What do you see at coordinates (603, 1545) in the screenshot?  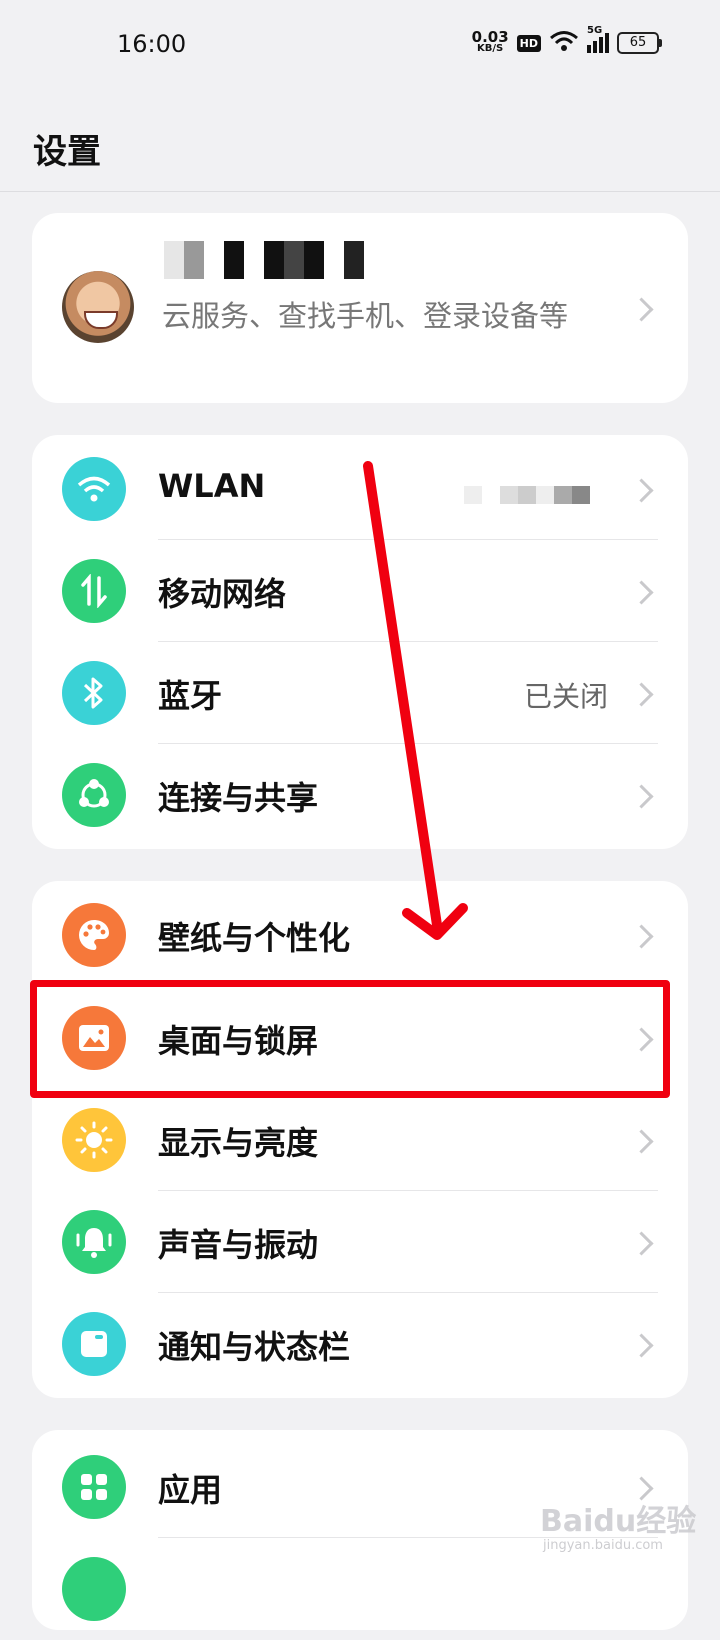 I see `watermark-url: jingyan.baidu.com` at bounding box center [603, 1545].